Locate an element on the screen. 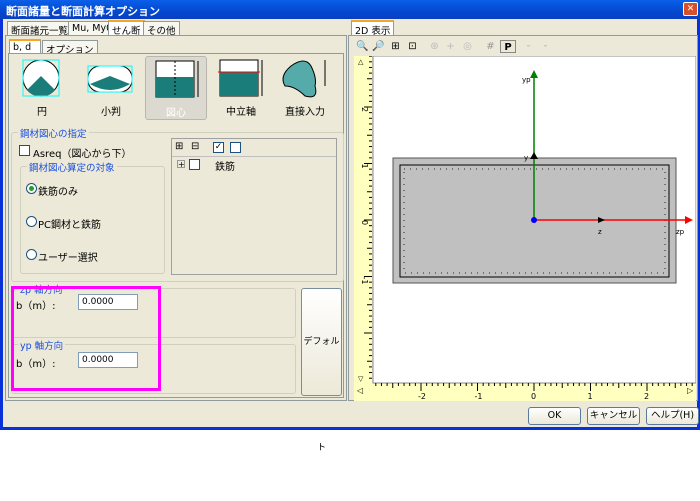 This screenshot has width=700, height=501. y-label: y is located at coordinates (526, 158).